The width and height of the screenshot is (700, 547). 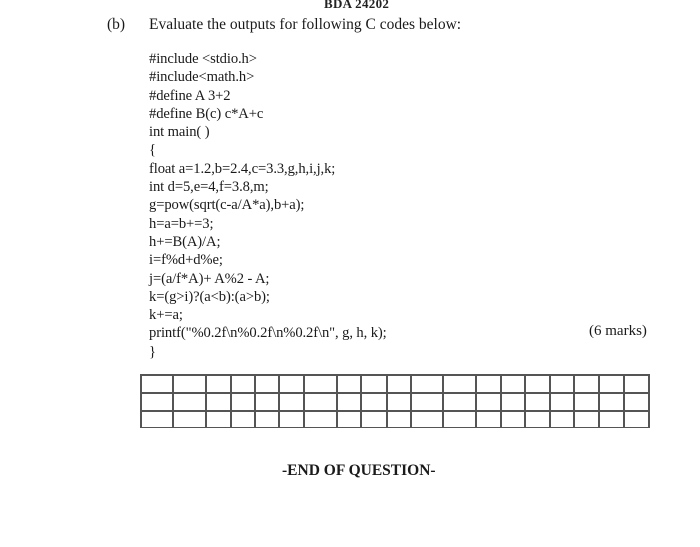 What do you see at coordinates (395, 401) in the screenshot?
I see `answer-grid` at bounding box center [395, 401].